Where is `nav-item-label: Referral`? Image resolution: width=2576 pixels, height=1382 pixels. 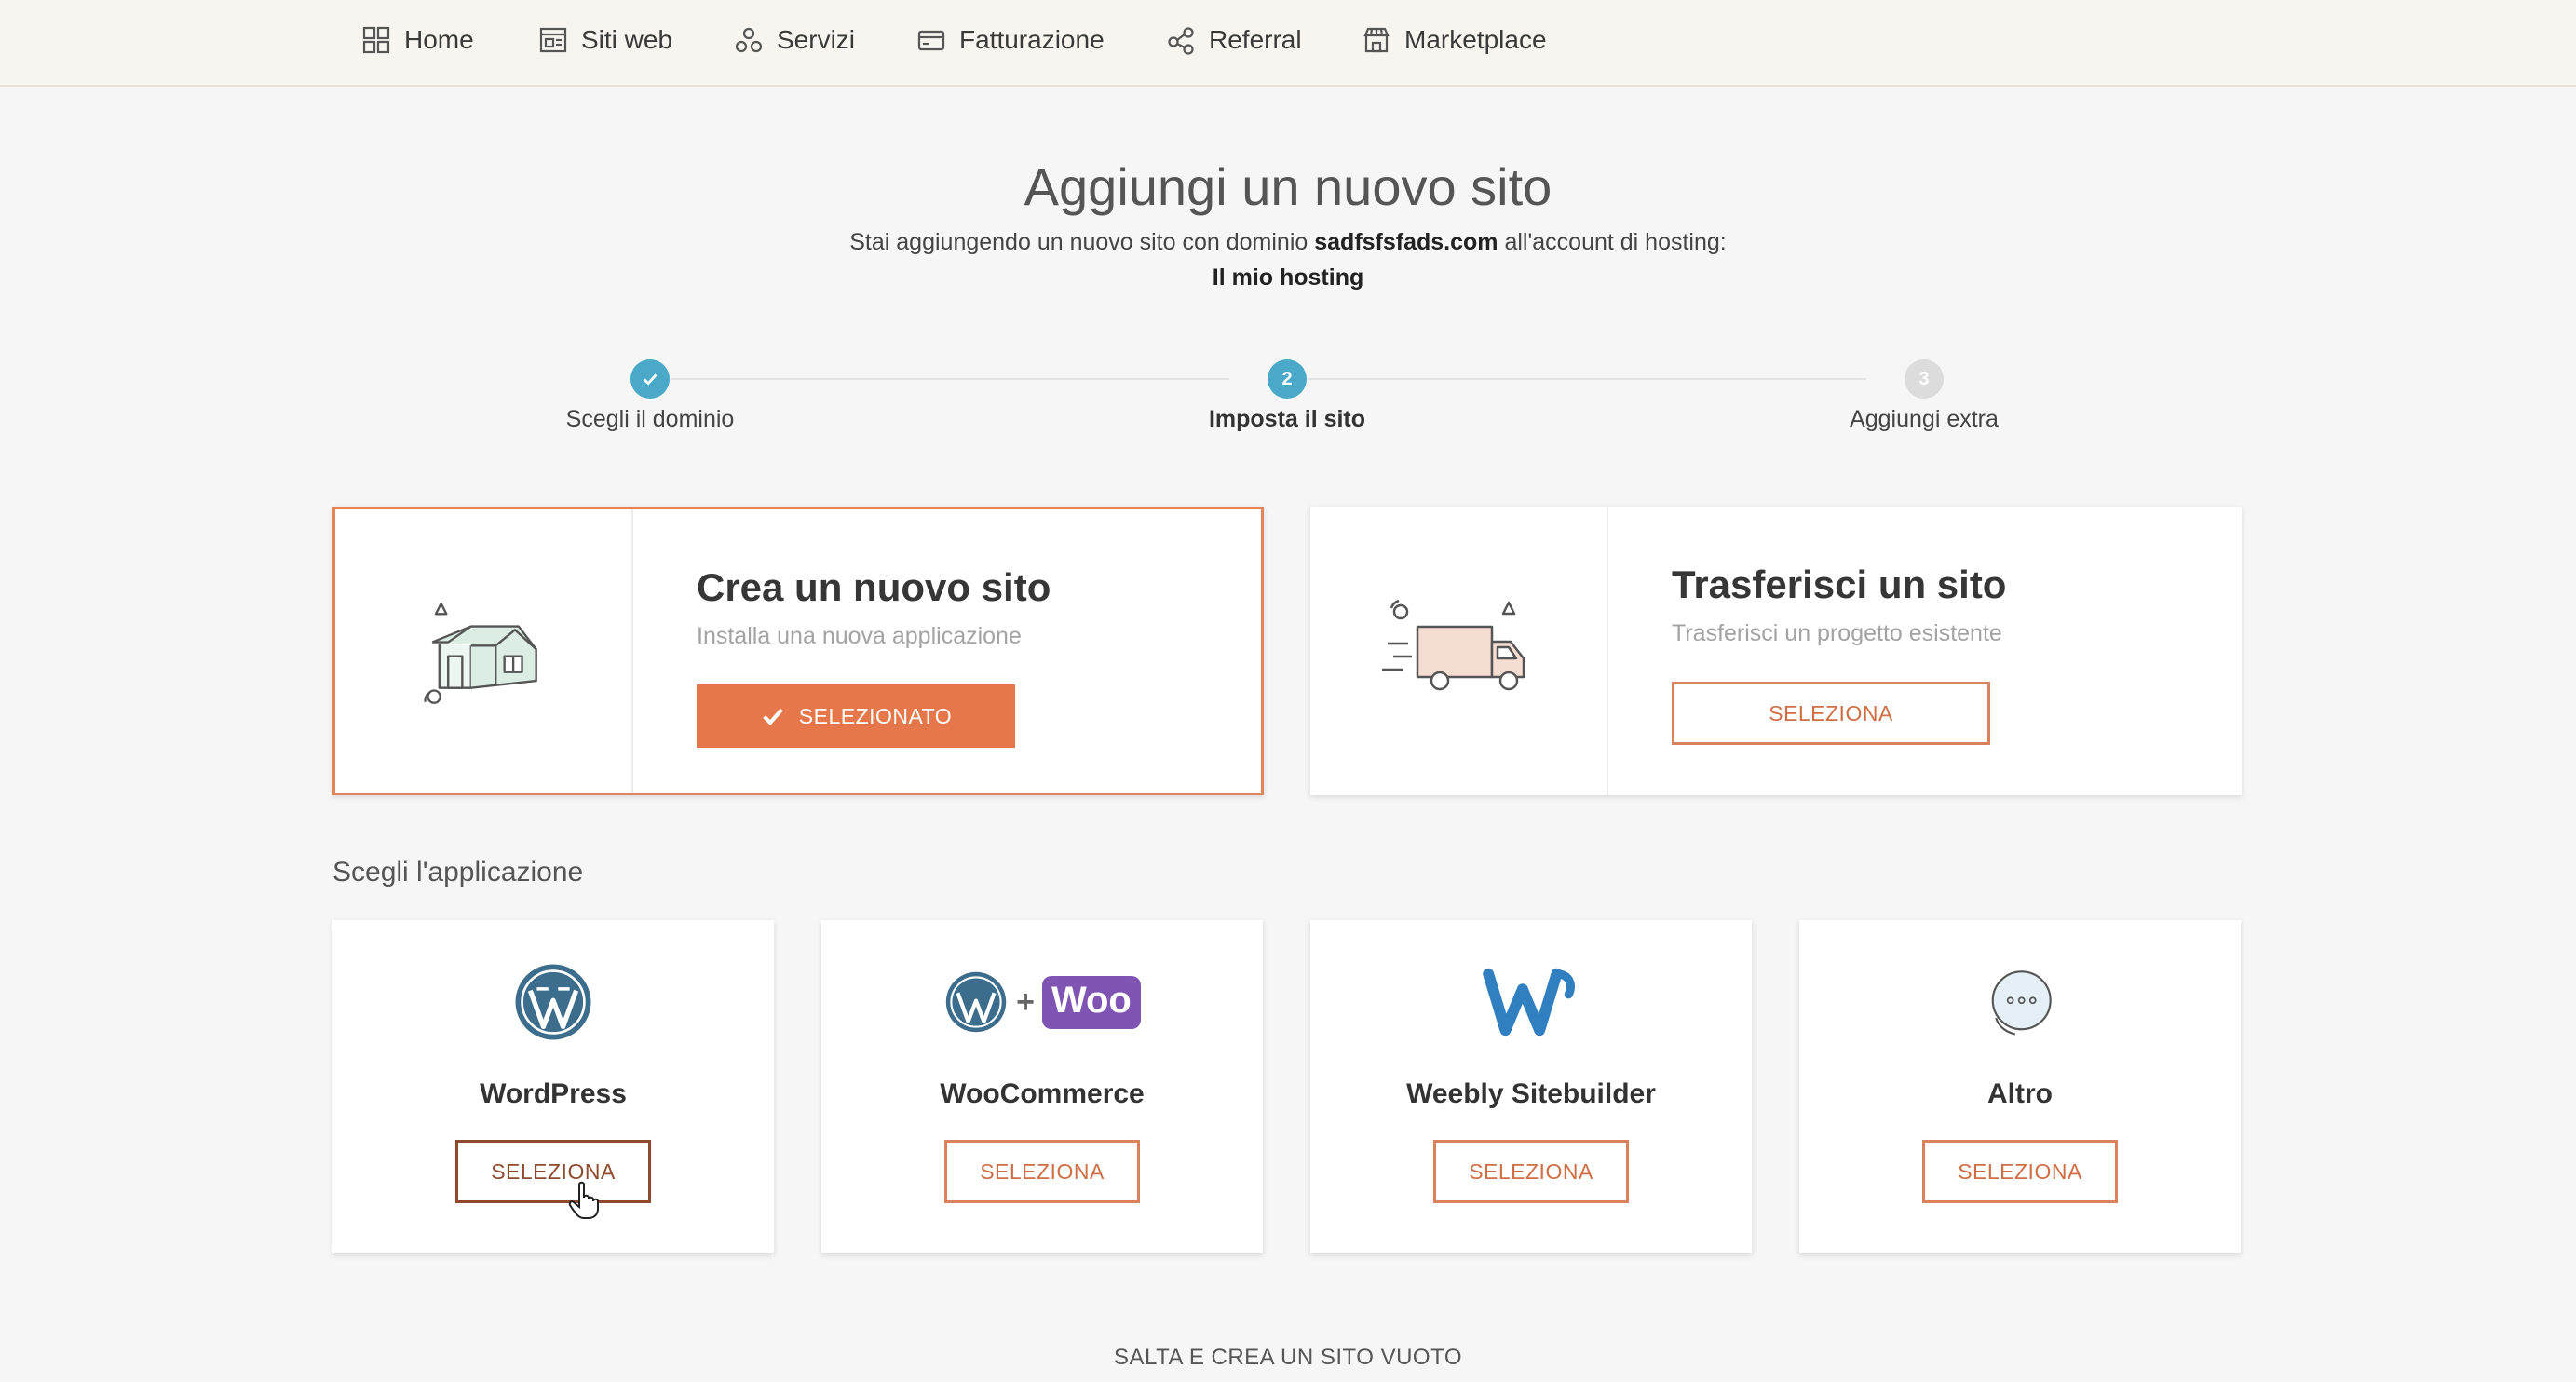 nav-item-label: Referral is located at coordinates (1255, 39).